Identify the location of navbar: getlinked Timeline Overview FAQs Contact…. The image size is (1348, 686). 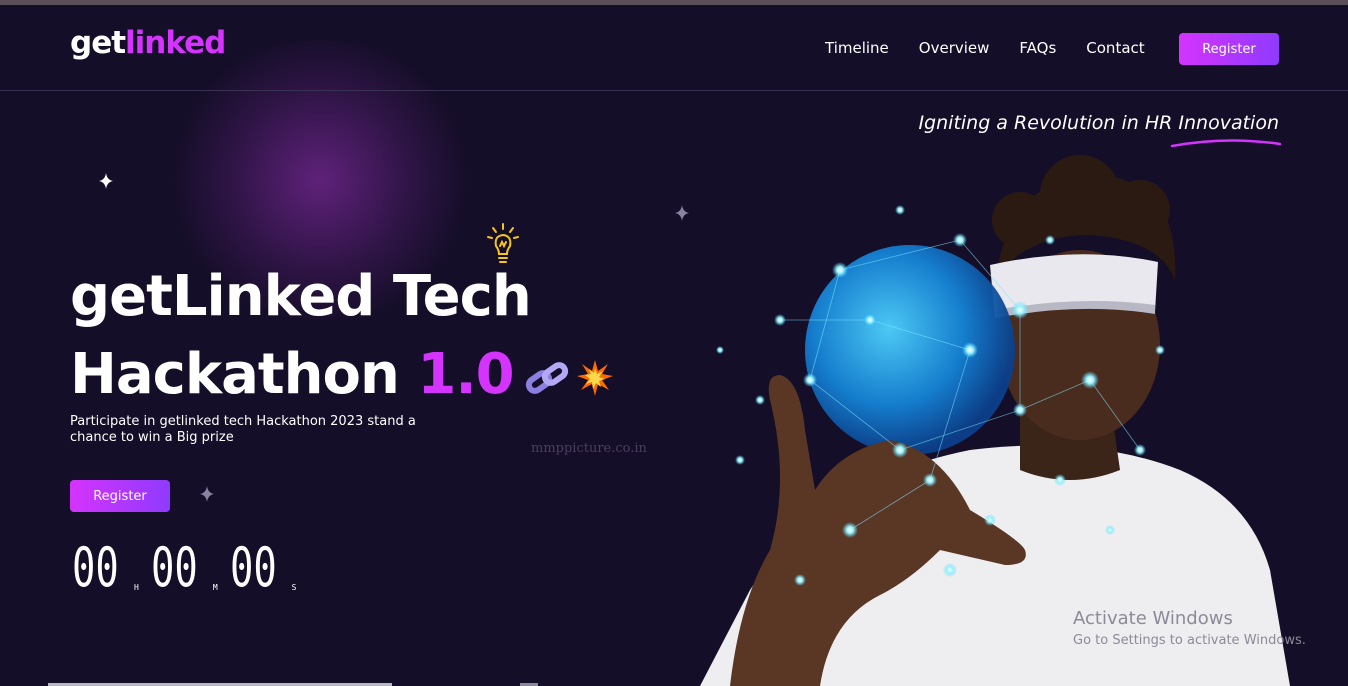
(674, 48).